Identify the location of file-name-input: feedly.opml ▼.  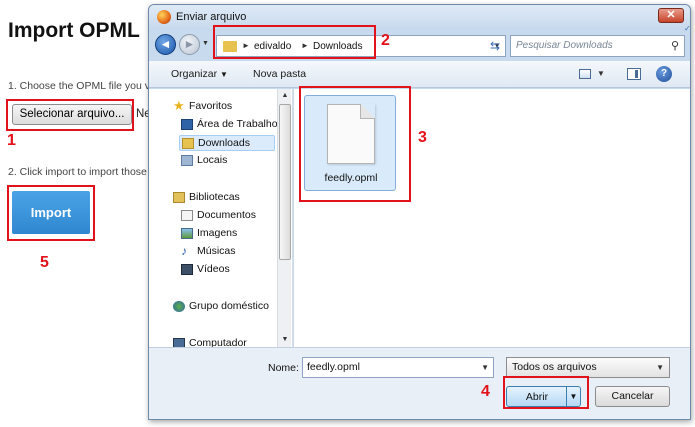
(398, 367).